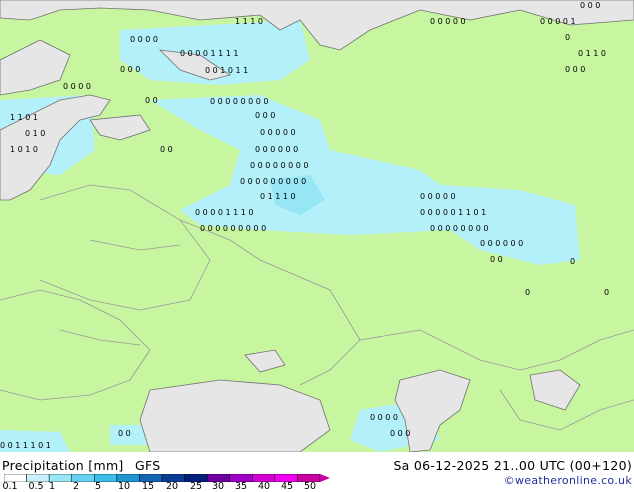 Image resolution: width=634 pixels, height=492 pixels. Describe the element at coordinates (453, 212) in the screenshot. I see `svg-text: 0 0 0 0 0 1 1 0 1` at that location.